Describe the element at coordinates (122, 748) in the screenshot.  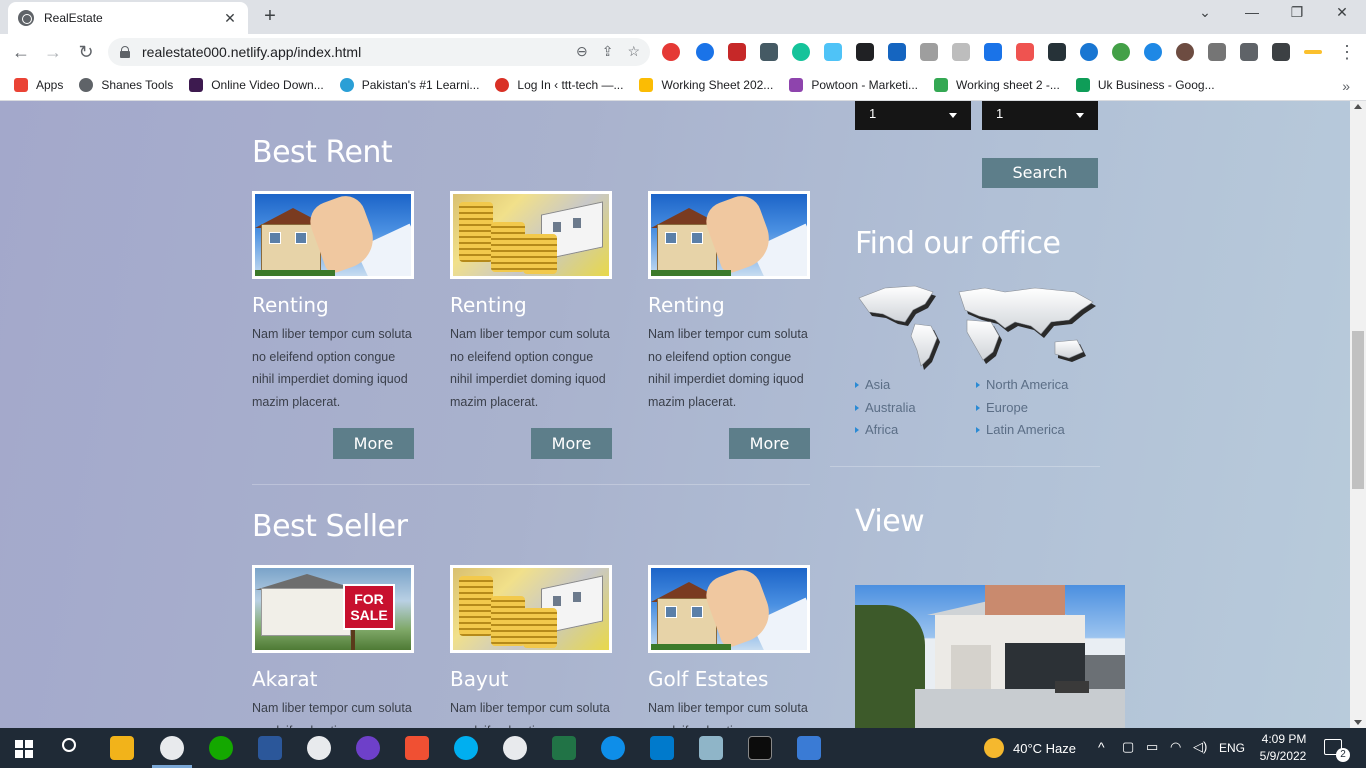
I see `file-explorer-icon` at that location.